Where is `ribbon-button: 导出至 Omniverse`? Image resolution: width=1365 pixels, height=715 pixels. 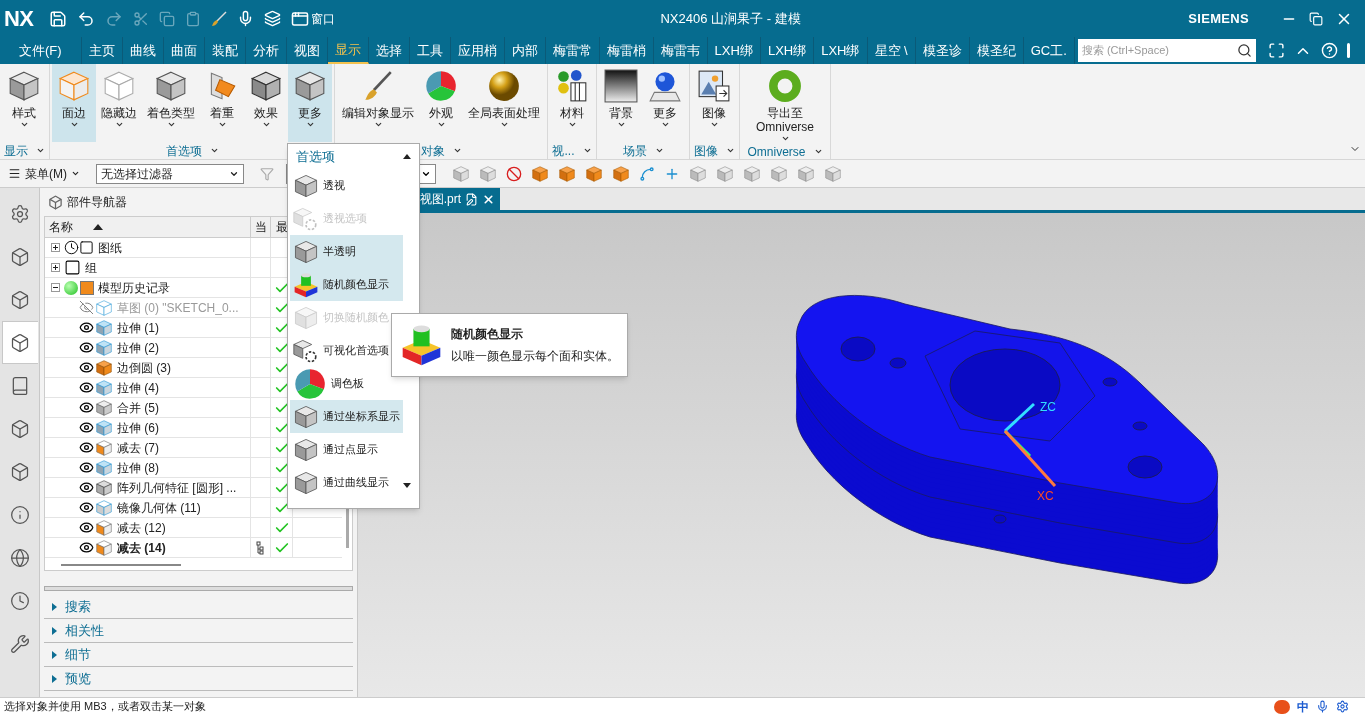 ribbon-button: 导出至 Omniverse is located at coordinates (785, 103).